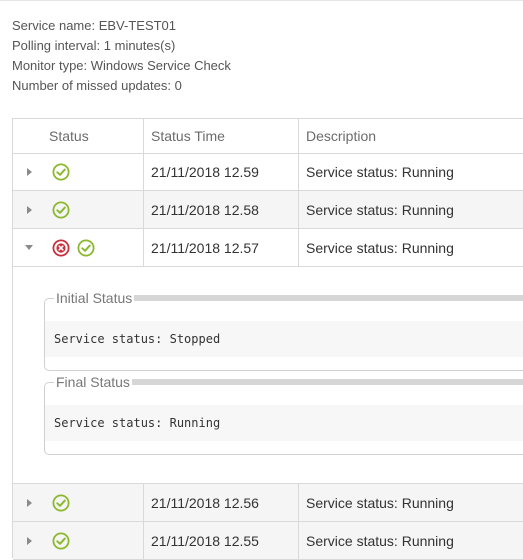 This screenshot has height=560, width=523. I want to click on table-row: 21/11/2018 12.55 Service status: Running, so click(268, 541).